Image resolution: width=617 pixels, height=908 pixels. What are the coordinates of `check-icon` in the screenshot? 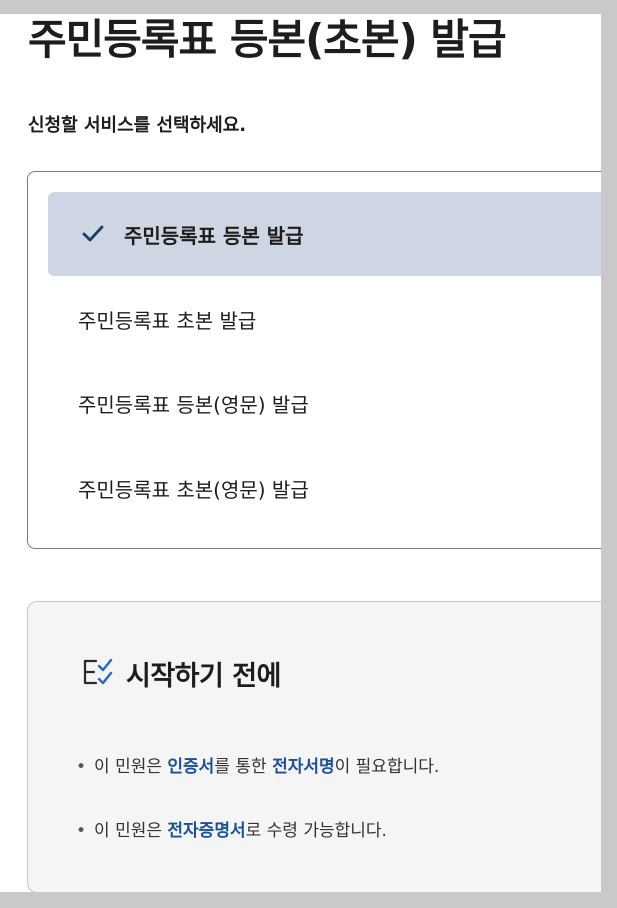 It's located at (93, 234).